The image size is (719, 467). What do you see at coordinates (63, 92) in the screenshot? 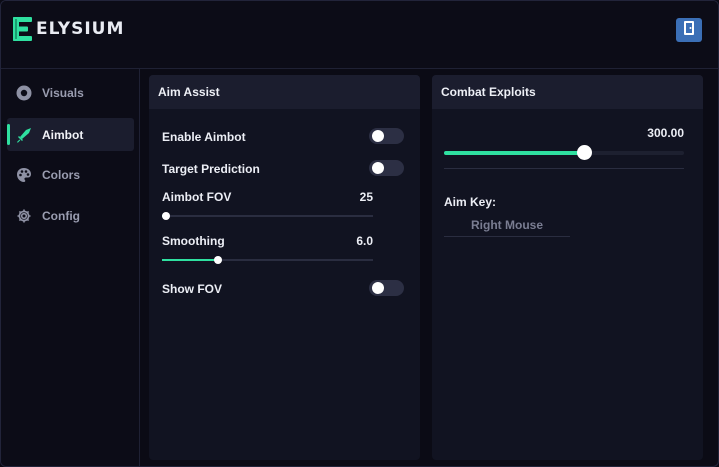
I see `sidebar-item-label: Visuals` at bounding box center [63, 92].